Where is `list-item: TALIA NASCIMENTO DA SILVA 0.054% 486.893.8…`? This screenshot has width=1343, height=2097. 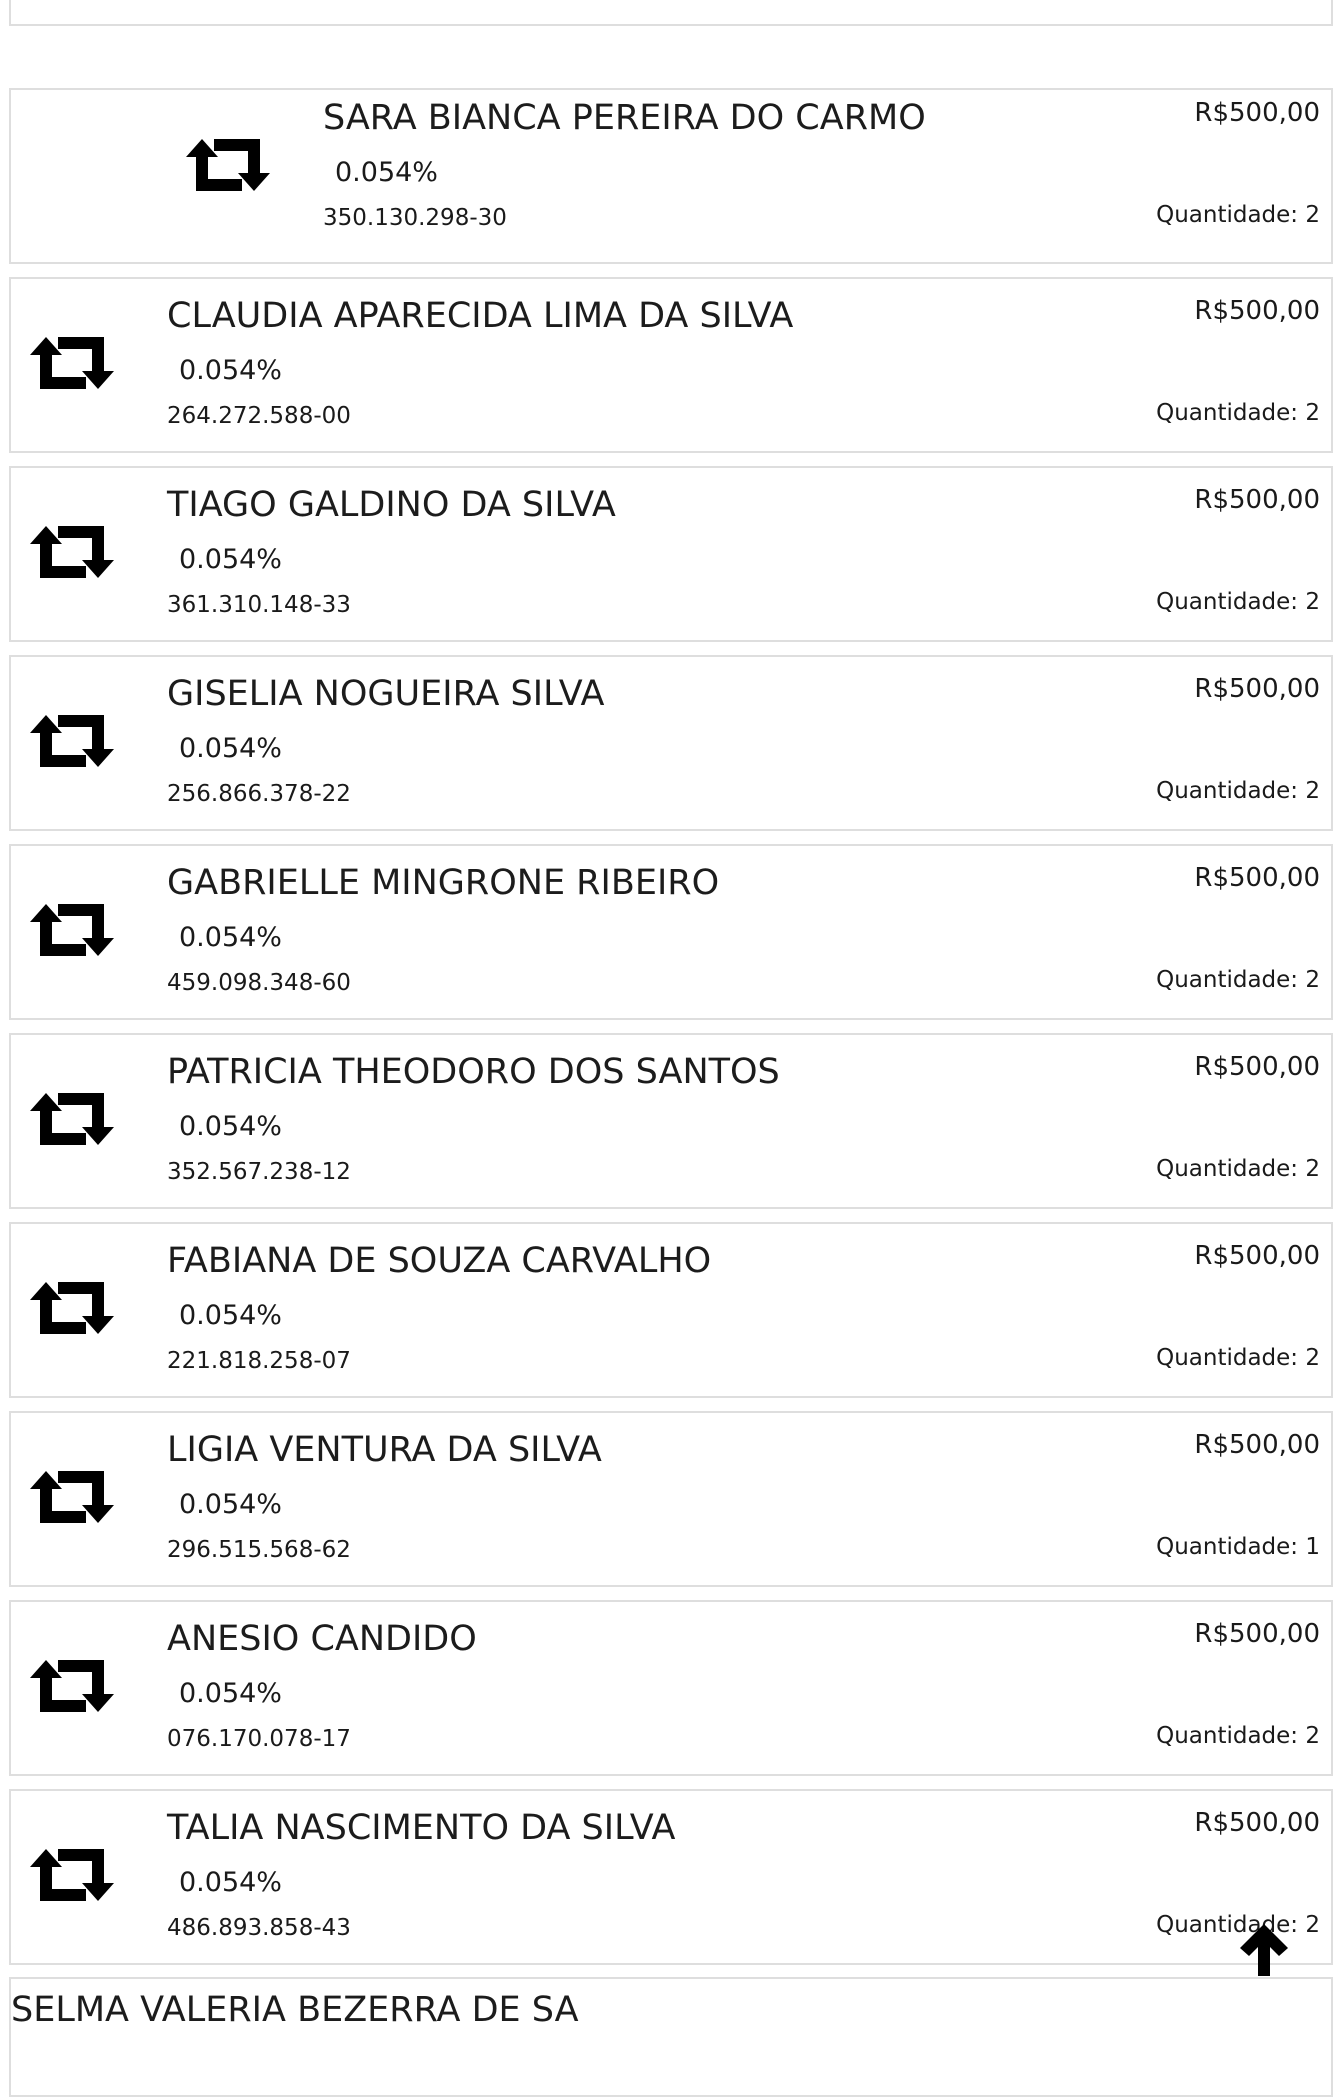 list-item: TALIA NASCIMENTO DA SILVA 0.054% 486.893.8… is located at coordinates (671, 1877).